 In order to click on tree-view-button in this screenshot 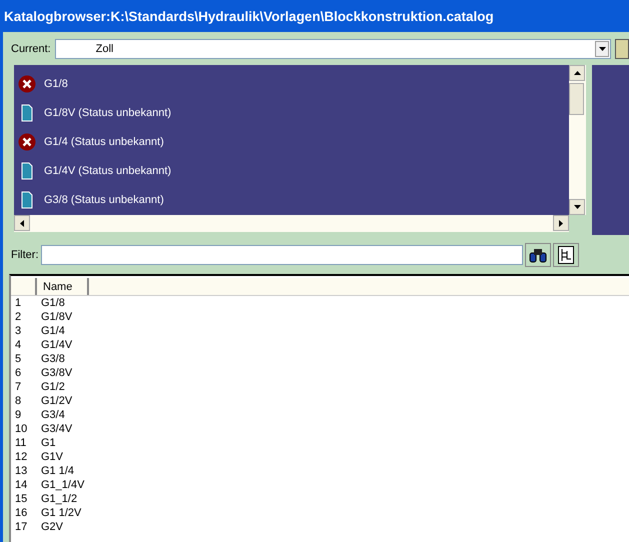, I will do `click(565, 255)`.